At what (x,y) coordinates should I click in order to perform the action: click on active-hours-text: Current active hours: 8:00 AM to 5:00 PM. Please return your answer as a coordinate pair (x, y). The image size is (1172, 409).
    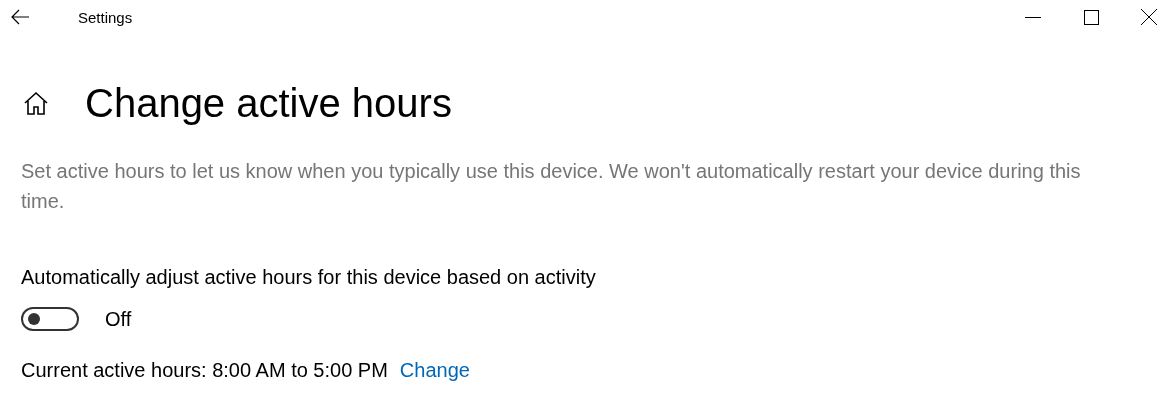
    Looking at the image, I should click on (204, 370).